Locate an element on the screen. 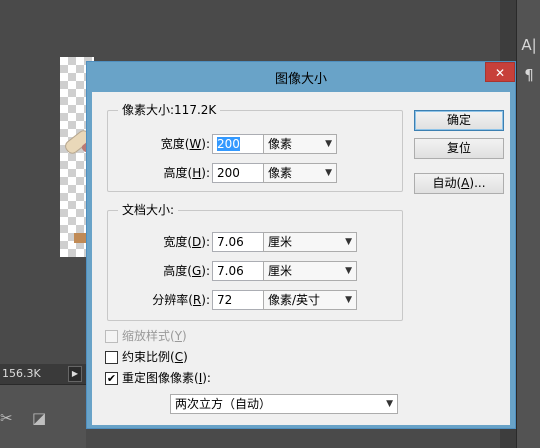  pixel-height-unit-select: 像素 ▼ is located at coordinates (300, 173).